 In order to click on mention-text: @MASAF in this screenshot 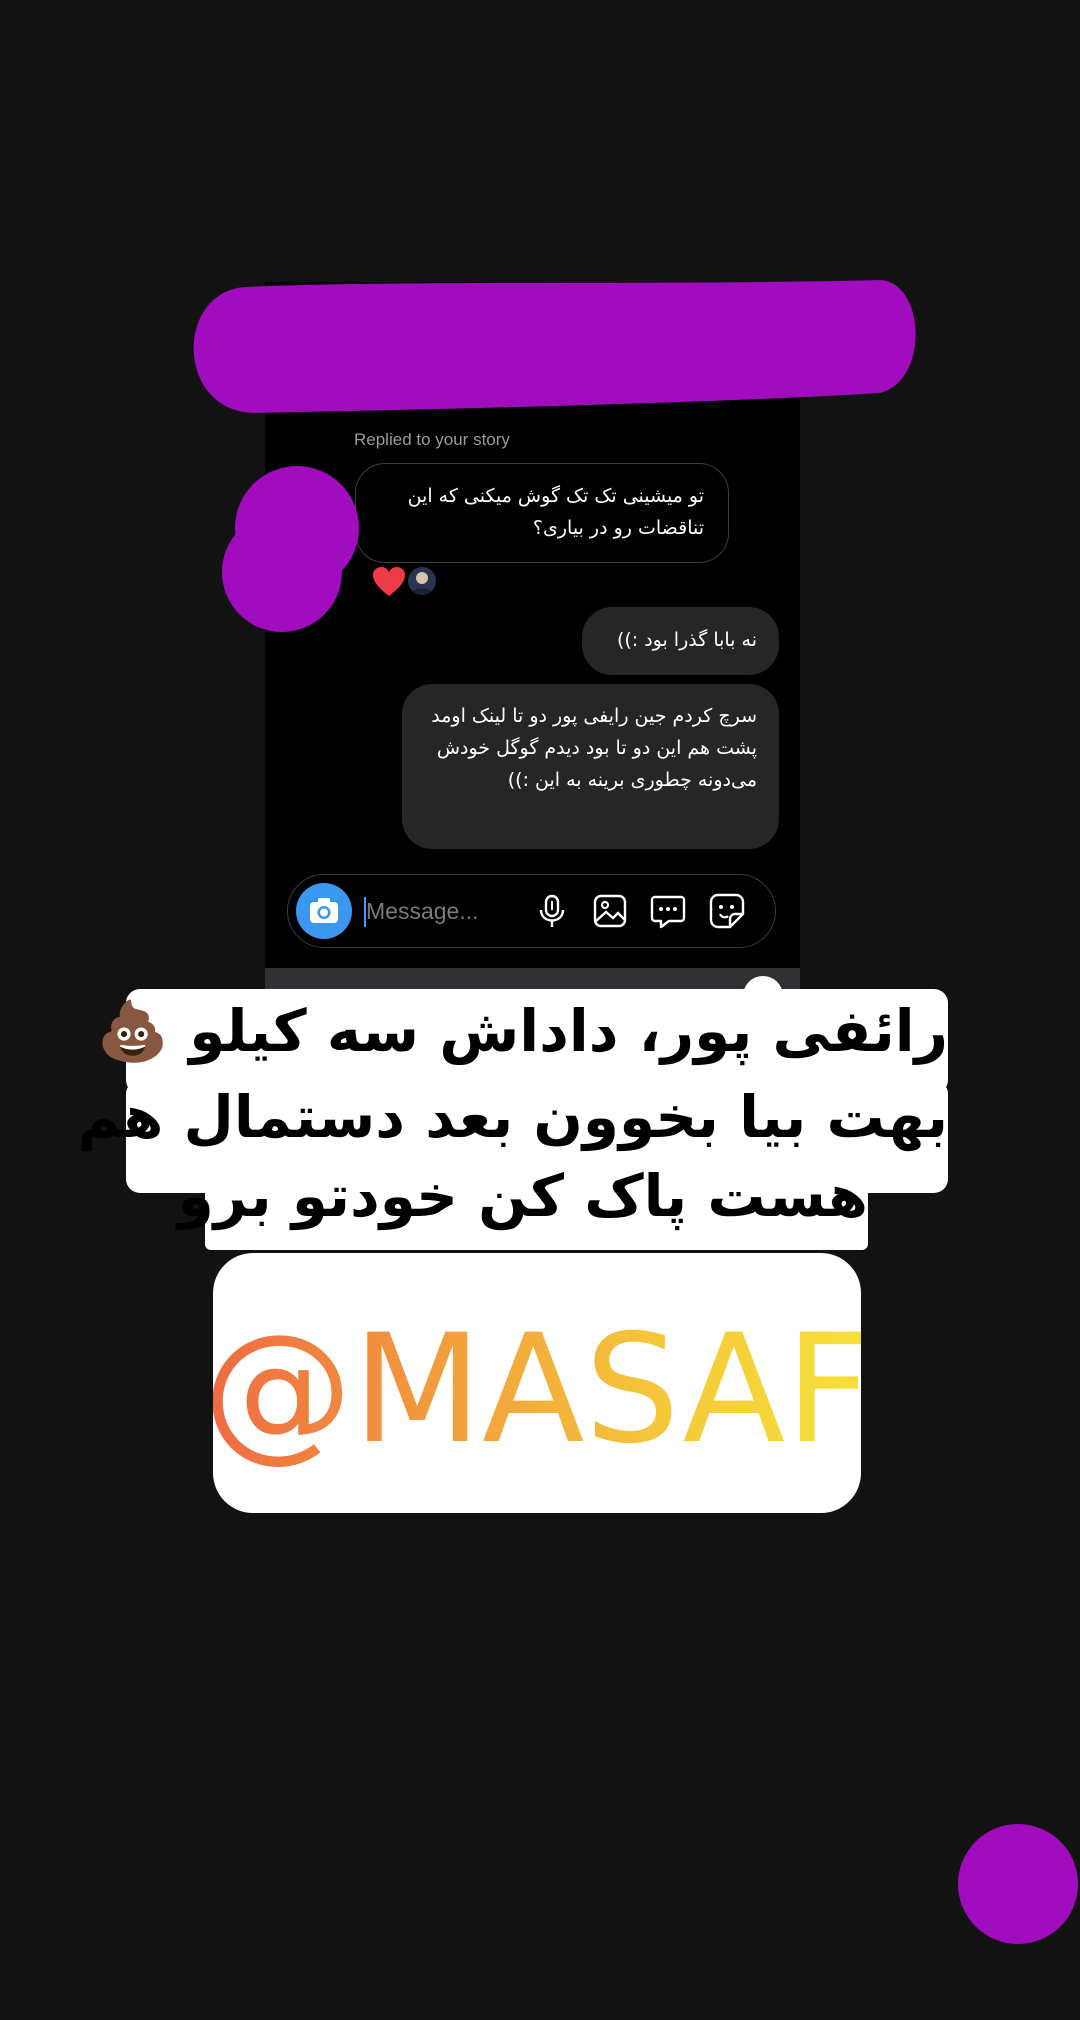, I will do `click(537, 1390)`.